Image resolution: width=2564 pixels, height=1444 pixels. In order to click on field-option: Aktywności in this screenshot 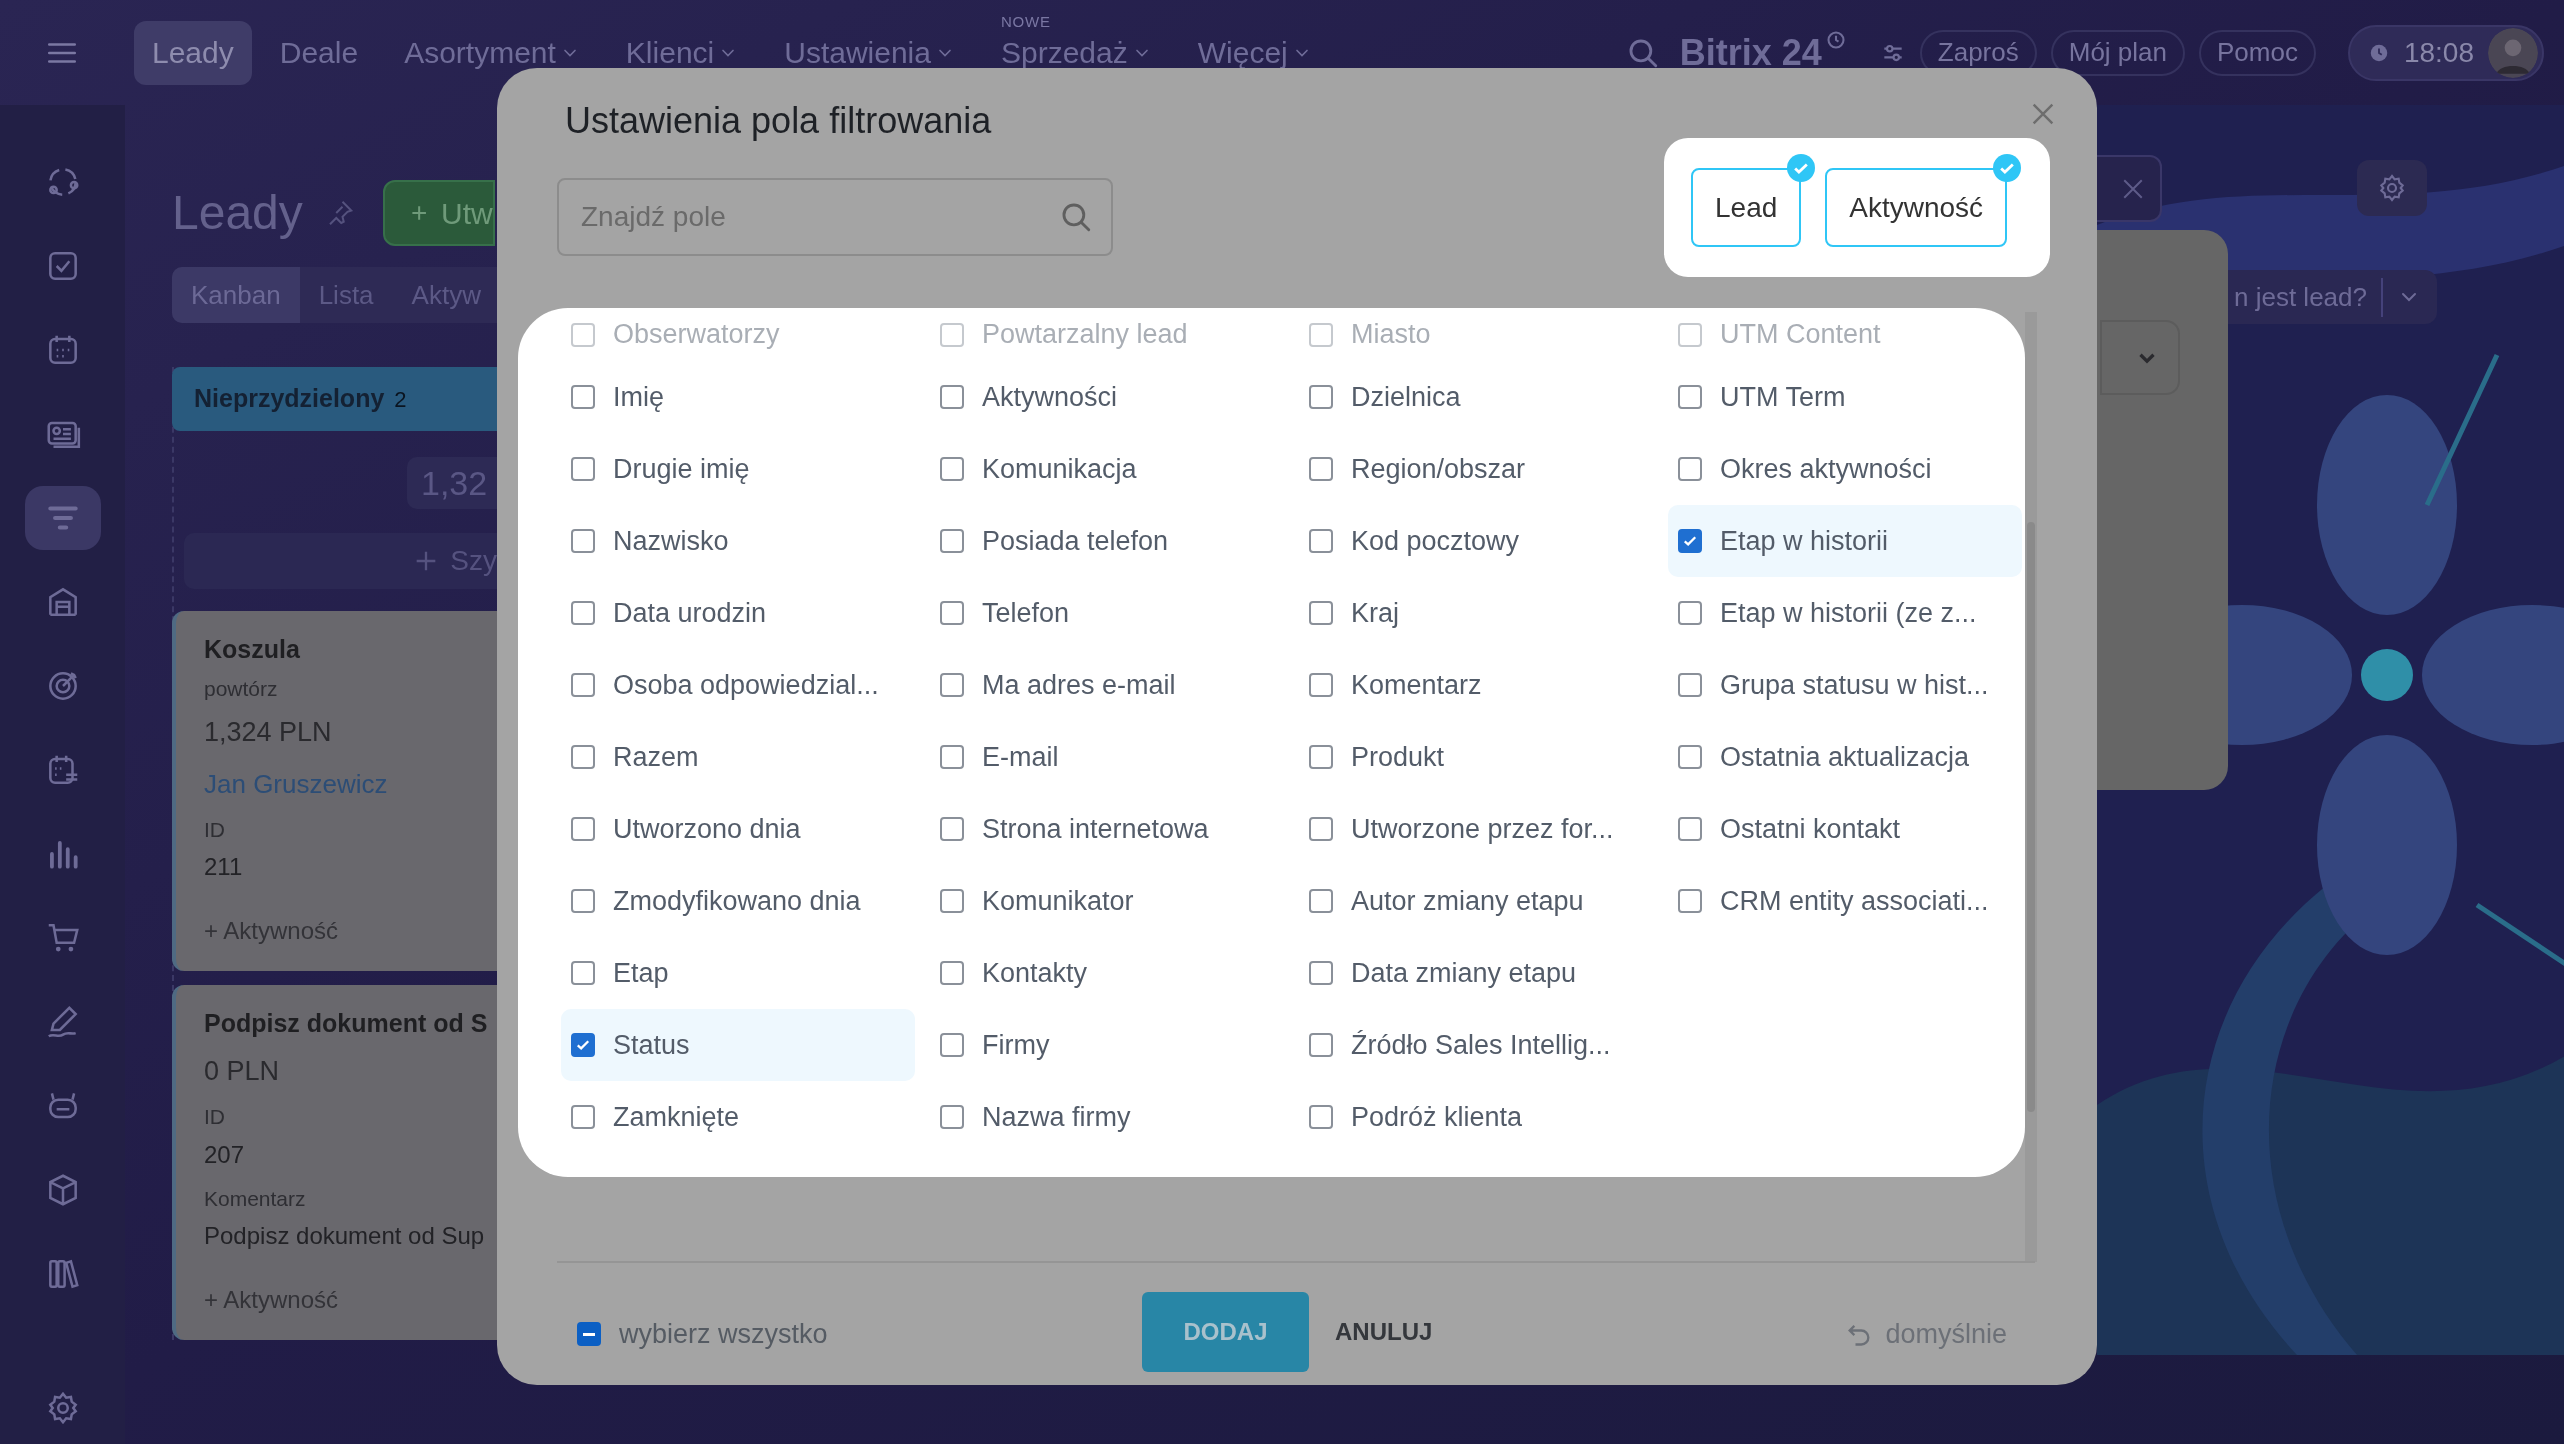, I will do `click(1107, 397)`.